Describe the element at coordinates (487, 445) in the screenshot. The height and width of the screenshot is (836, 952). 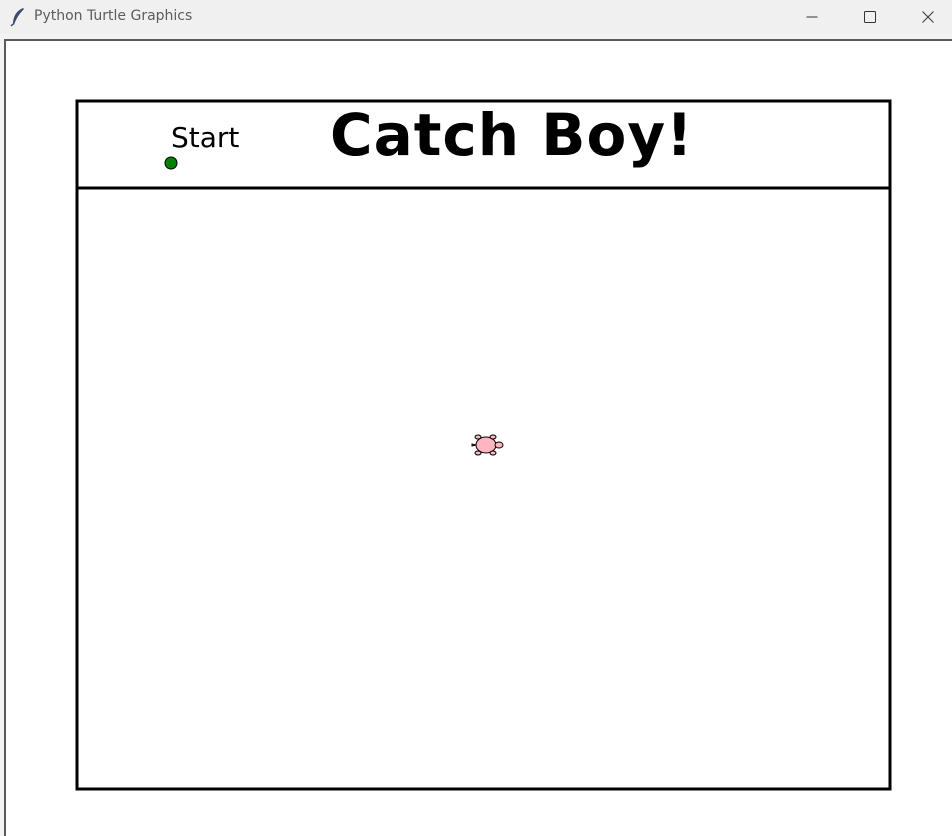
I see `turtle-icon` at that location.